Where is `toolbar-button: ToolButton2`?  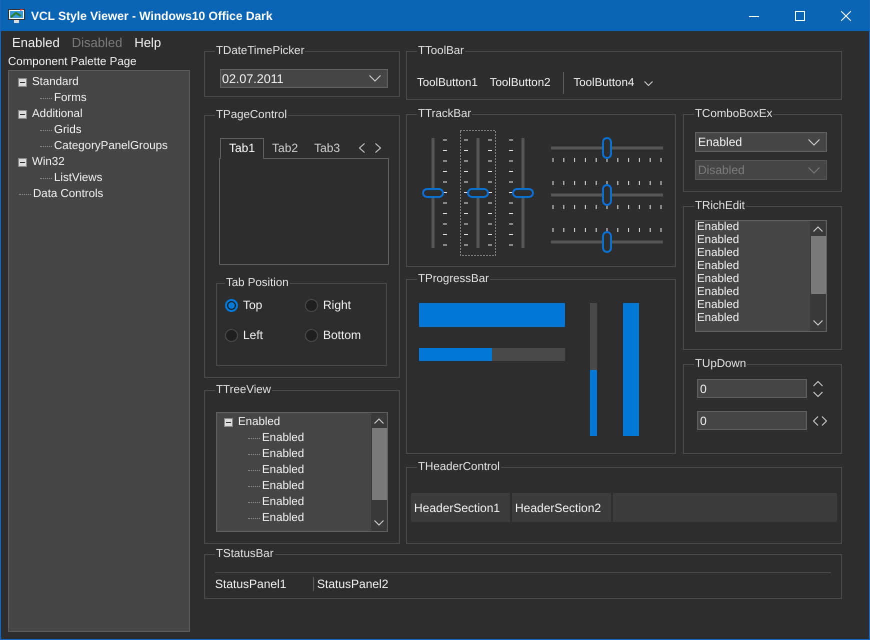 toolbar-button: ToolButton2 is located at coordinates (520, 83).